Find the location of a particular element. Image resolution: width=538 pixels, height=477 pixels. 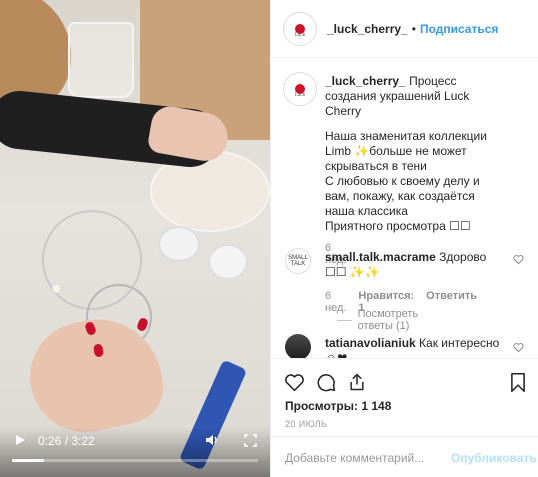

share-button is located at coordinates (357, 382).